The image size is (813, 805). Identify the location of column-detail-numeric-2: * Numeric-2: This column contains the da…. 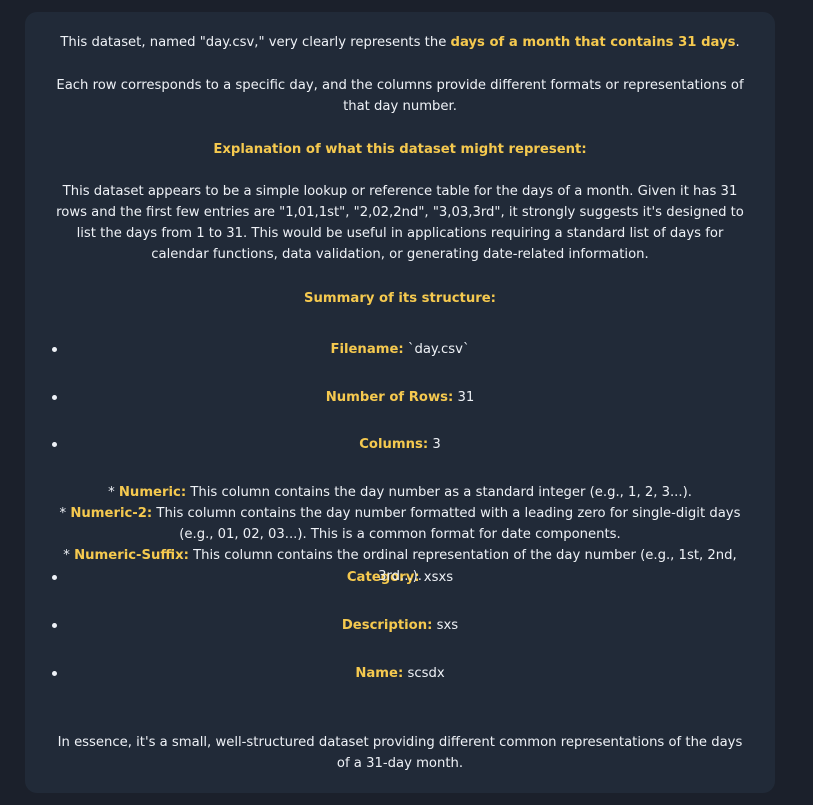
(400, 524).